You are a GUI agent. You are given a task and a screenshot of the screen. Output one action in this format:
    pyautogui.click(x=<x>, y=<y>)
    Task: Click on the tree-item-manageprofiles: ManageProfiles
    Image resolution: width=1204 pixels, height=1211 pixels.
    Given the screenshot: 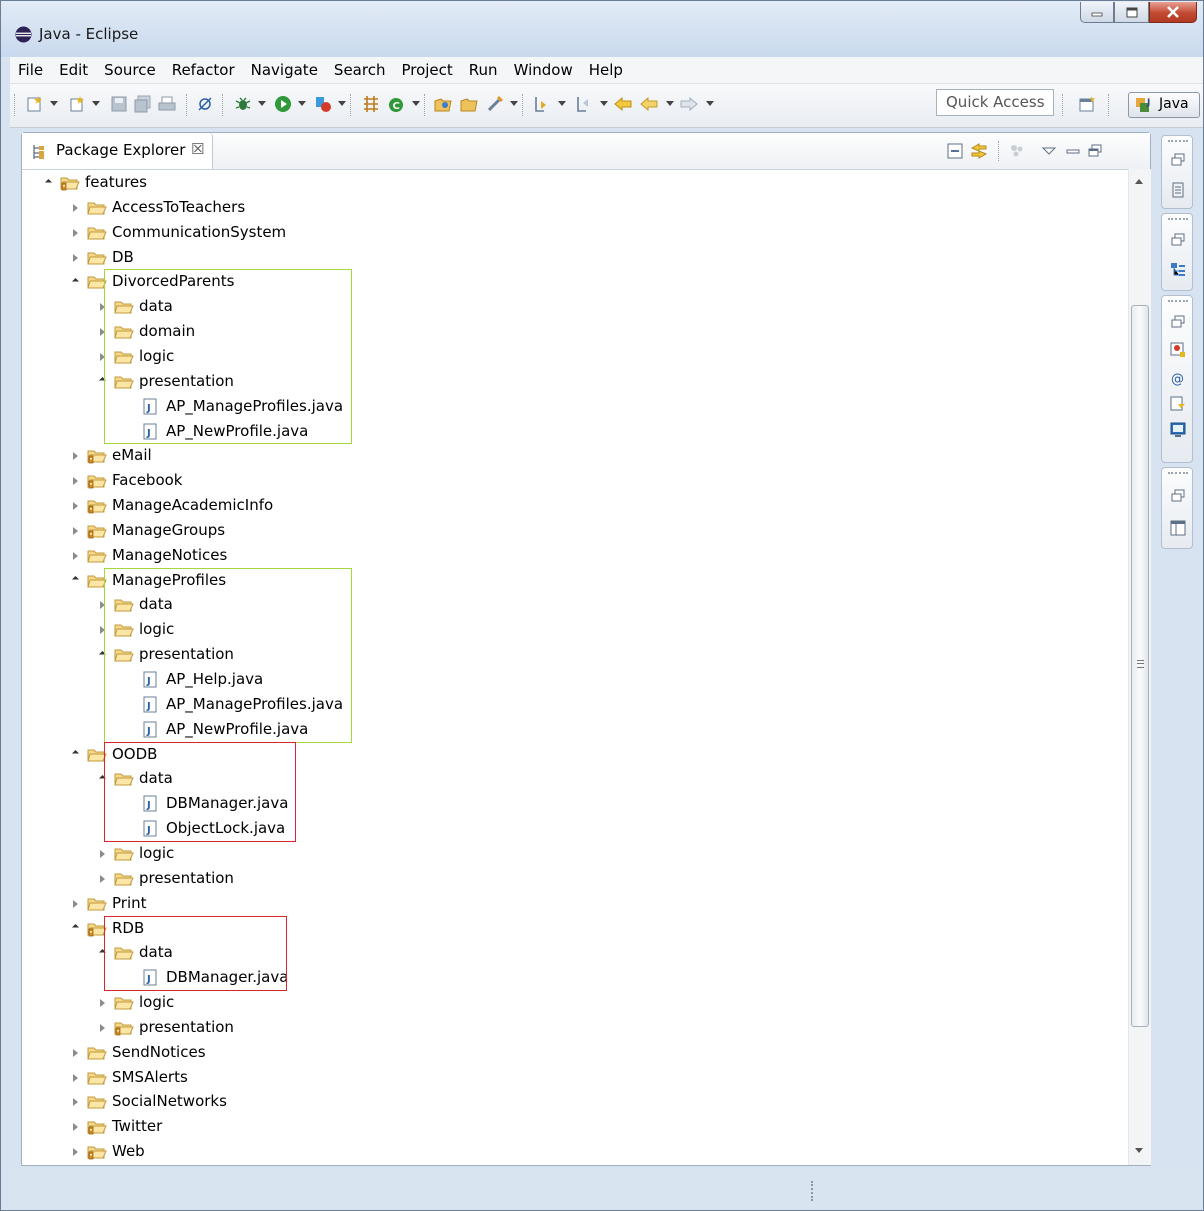 What is the action you would take?
    pyautogui.click(x=572, y=581)
    